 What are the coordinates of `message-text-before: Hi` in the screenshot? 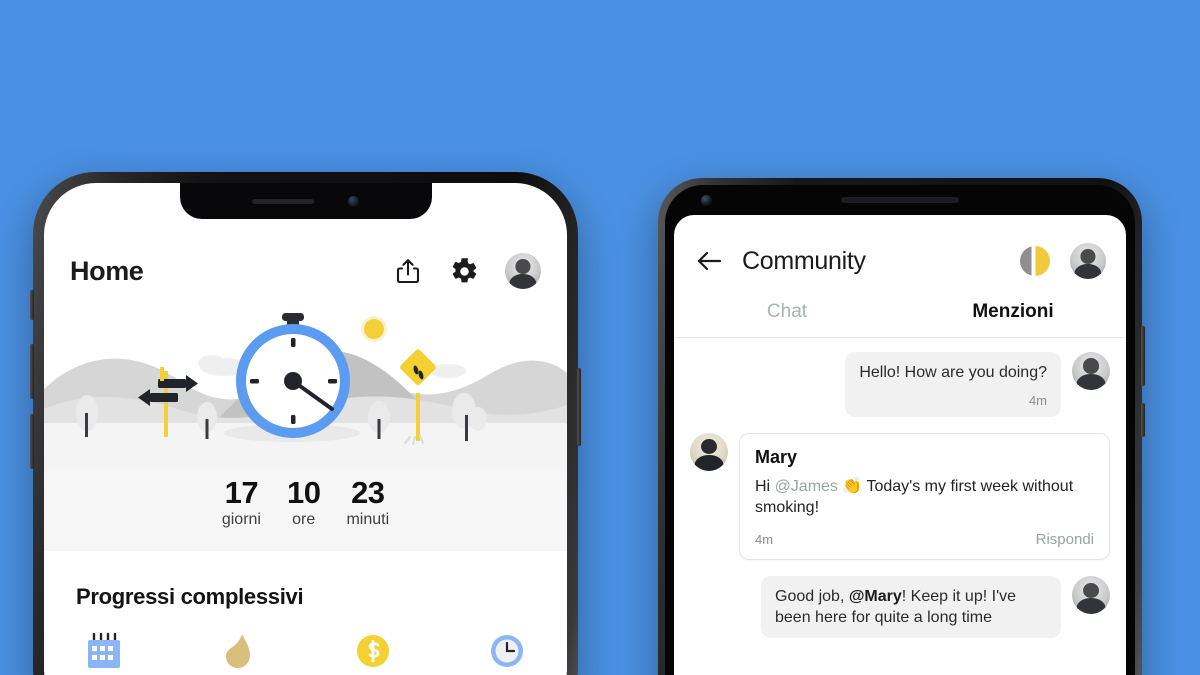 It's located at (765, 486).